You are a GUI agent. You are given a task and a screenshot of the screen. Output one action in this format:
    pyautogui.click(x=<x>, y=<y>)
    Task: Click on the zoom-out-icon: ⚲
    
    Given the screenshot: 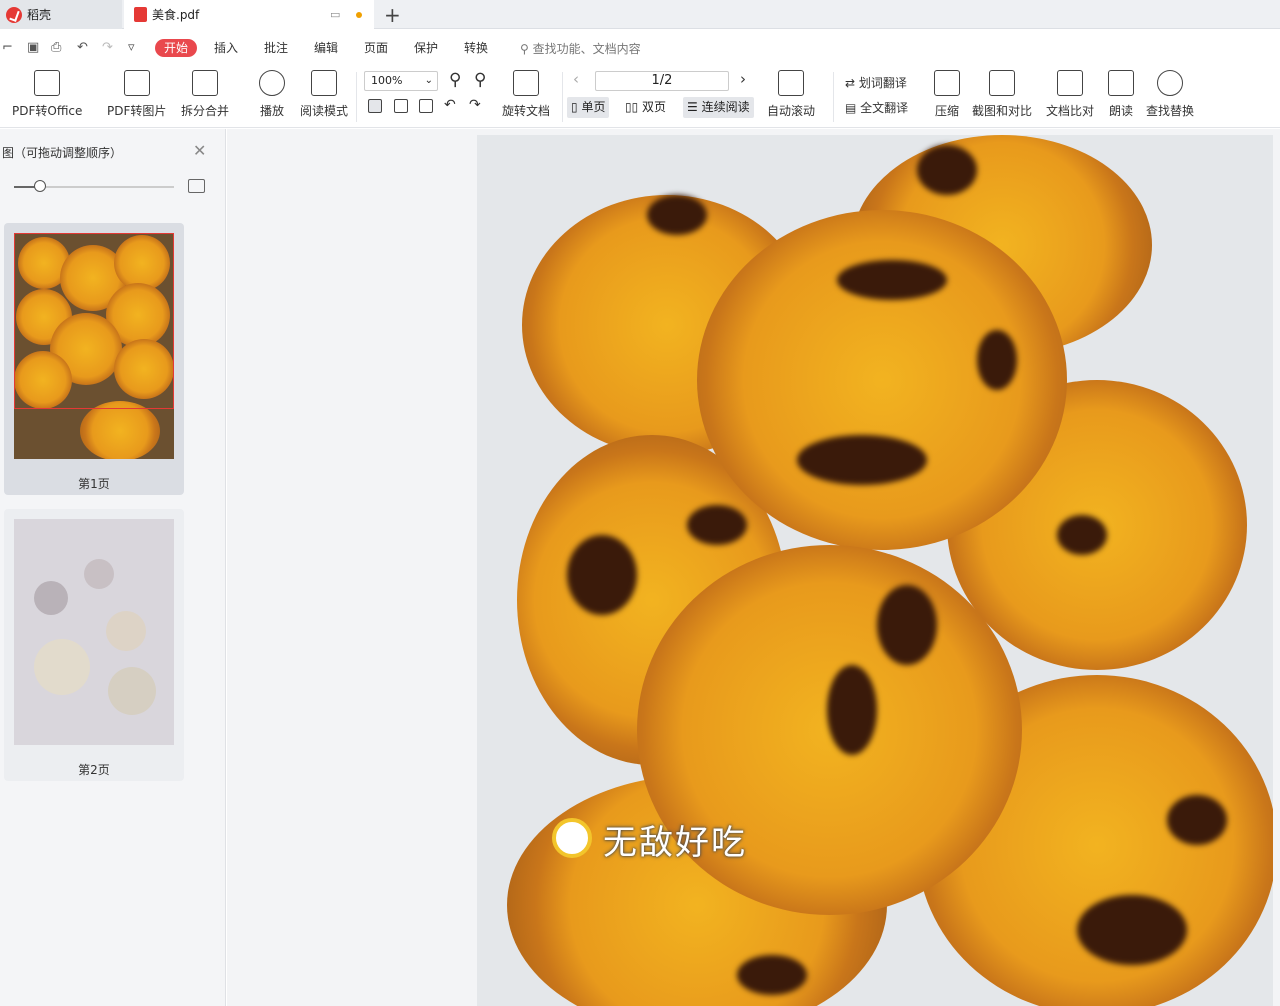 What is the action you would take?
    pyautogui.click(x=455, y=80)
    